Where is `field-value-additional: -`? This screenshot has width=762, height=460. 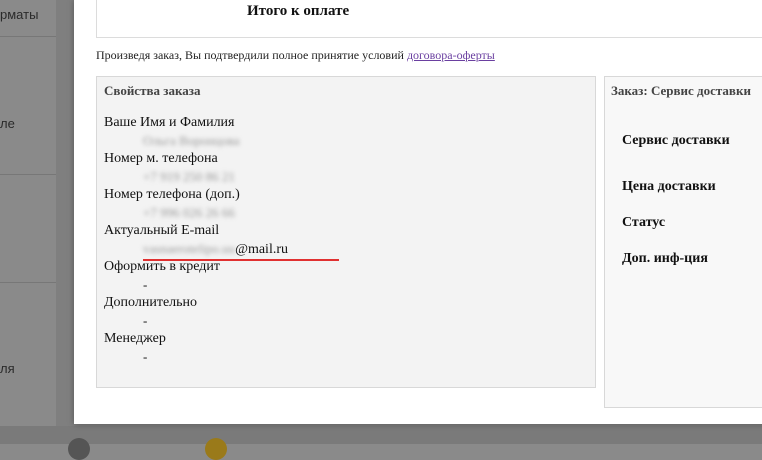 field-value-additional: - is located at coordinates (145, 320).